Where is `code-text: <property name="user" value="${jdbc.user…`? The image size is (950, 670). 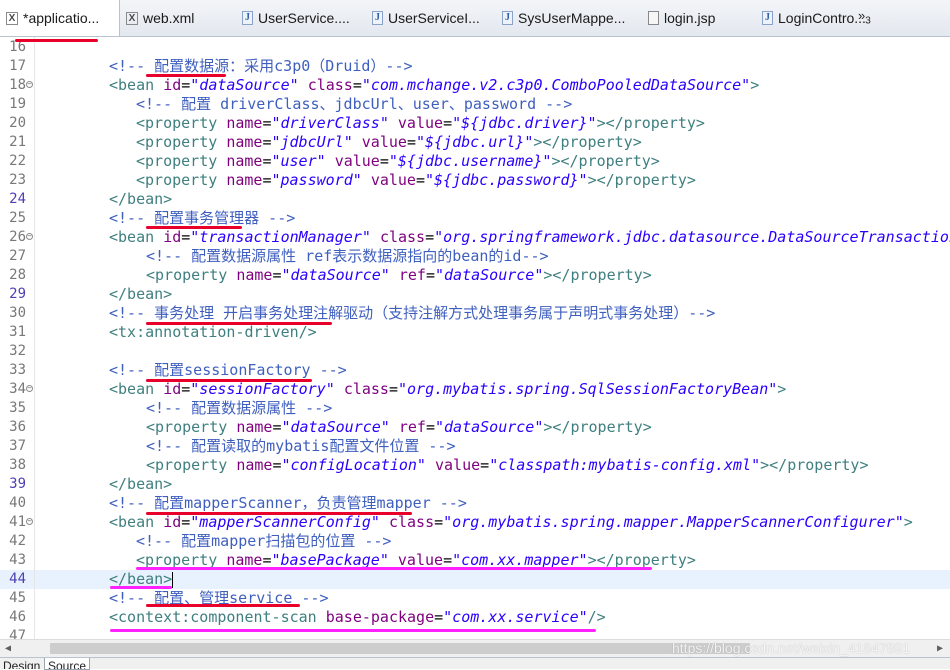
code-text: <property name="user" value="${jdbc.user… is located at coordinates (398, 161).